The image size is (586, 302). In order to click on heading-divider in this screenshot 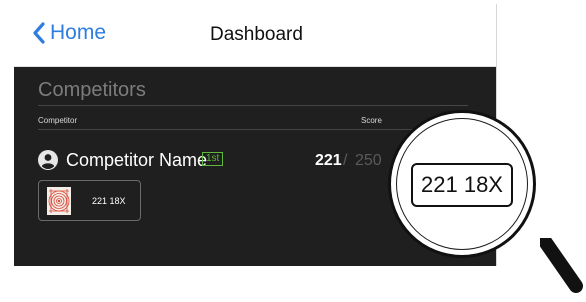, I will do `click(253, 105)`.